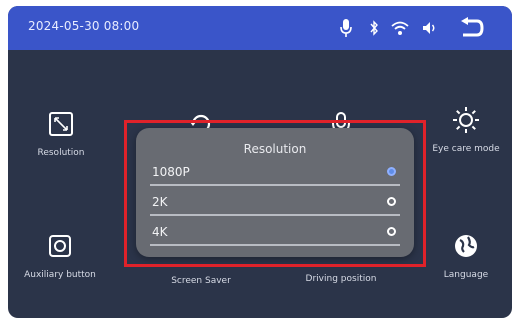 This screenshot has width=520, height=324. Describe the element at coordinates (430, 28) in the screenshot. I see `volume-icon` at that location.